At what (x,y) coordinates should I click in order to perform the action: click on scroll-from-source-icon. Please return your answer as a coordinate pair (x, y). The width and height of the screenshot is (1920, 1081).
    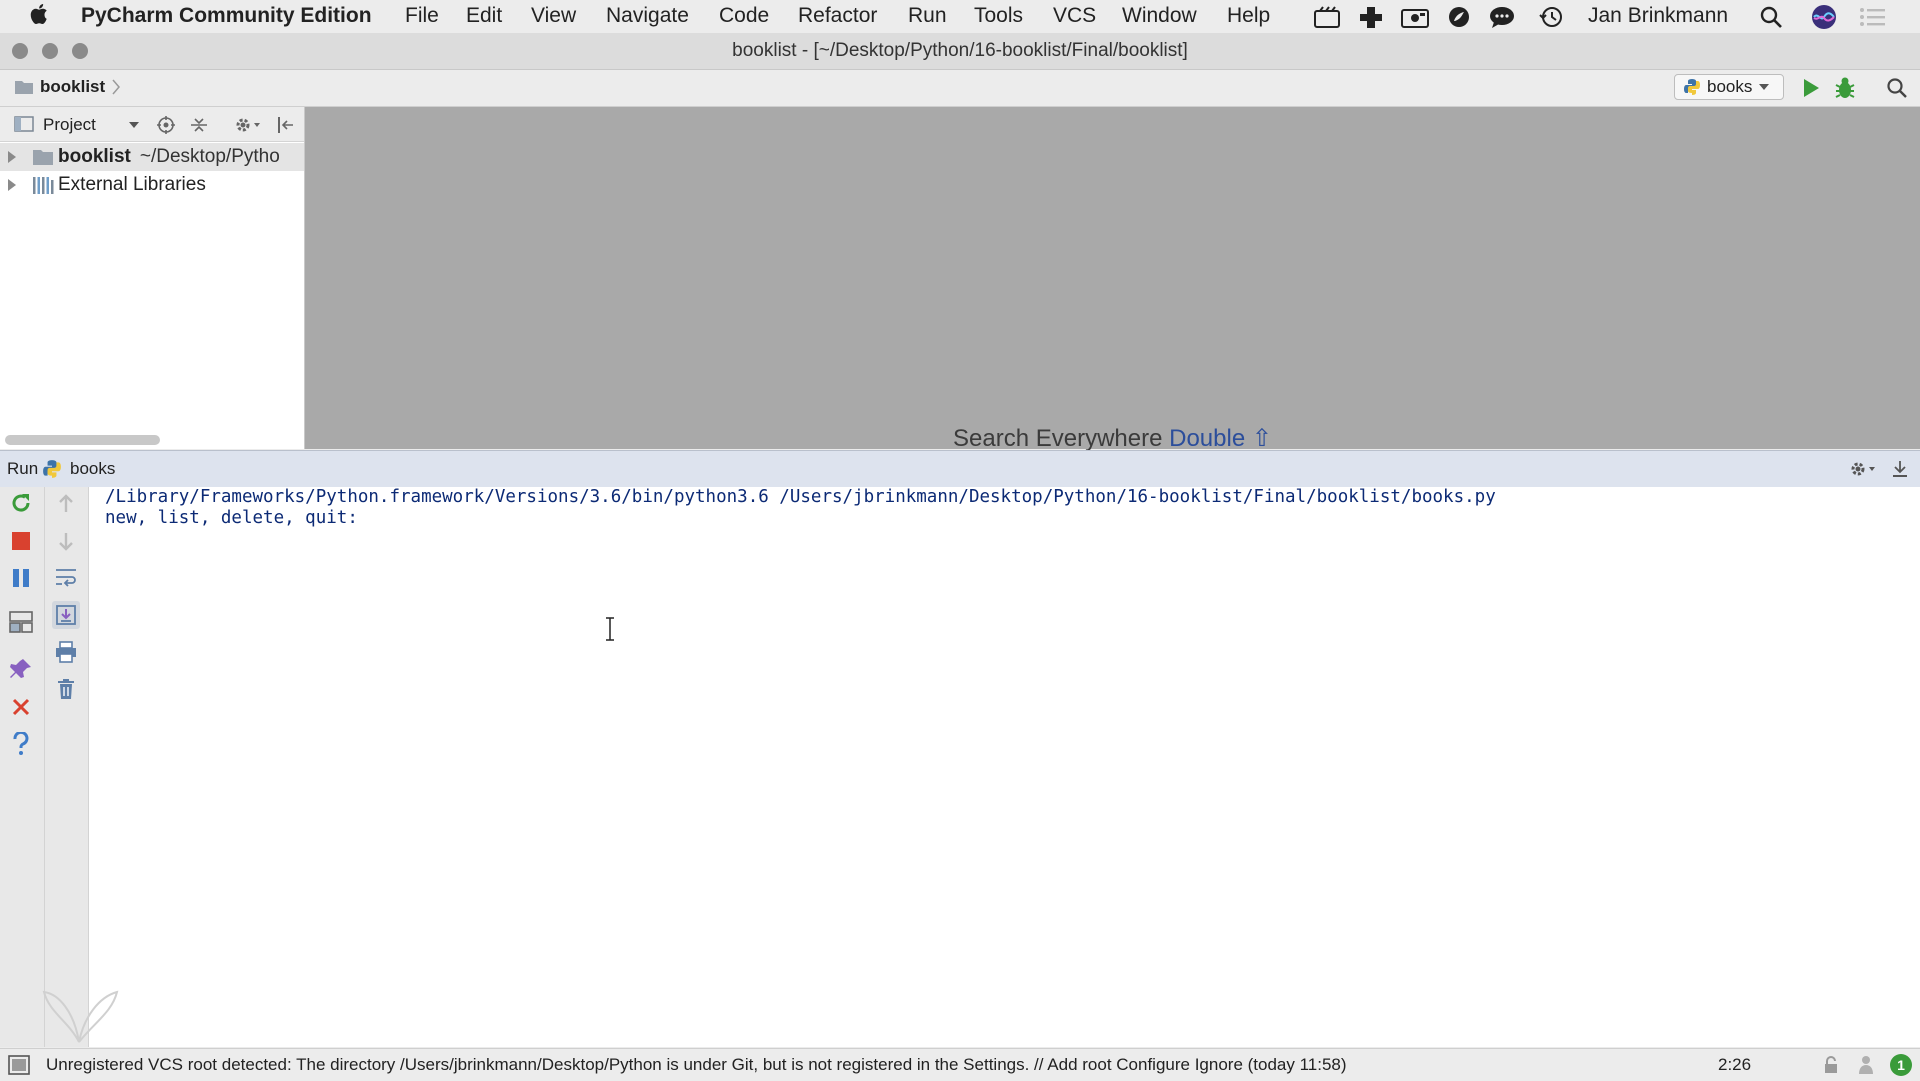
    Looking at the image, I should click on (166, 125).